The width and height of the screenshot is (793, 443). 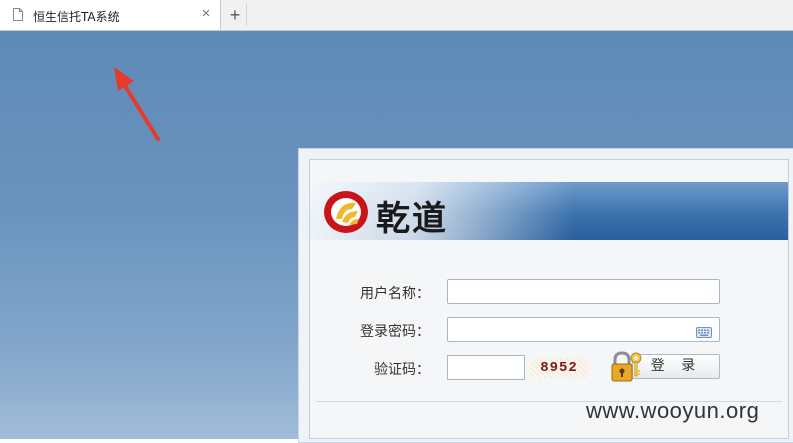 What do you see at coordinates (346, 212) in the screenshot?
I see `qiandao-logo-icon` at bounding box center [346, 212].